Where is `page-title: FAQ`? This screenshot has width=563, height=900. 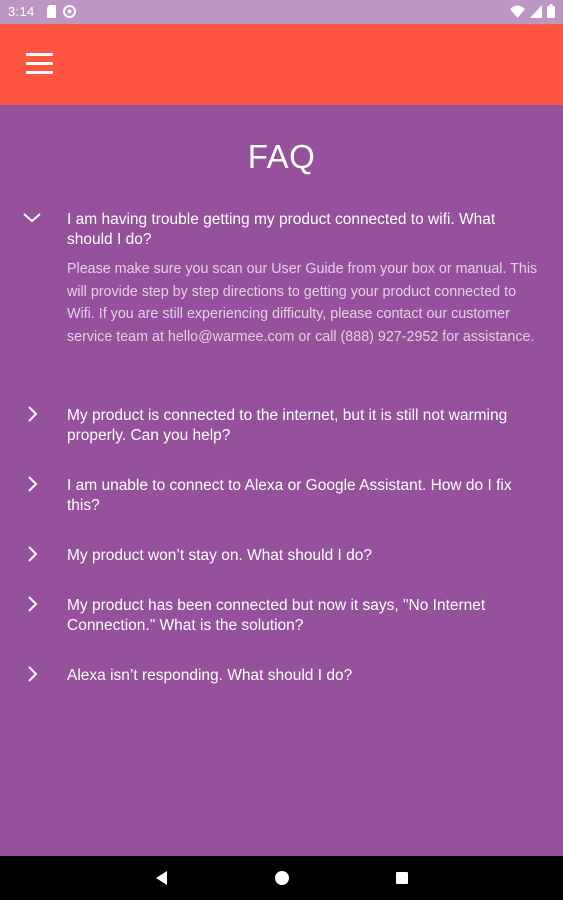
page-title: FAQ is located at coordinates (281, 156).